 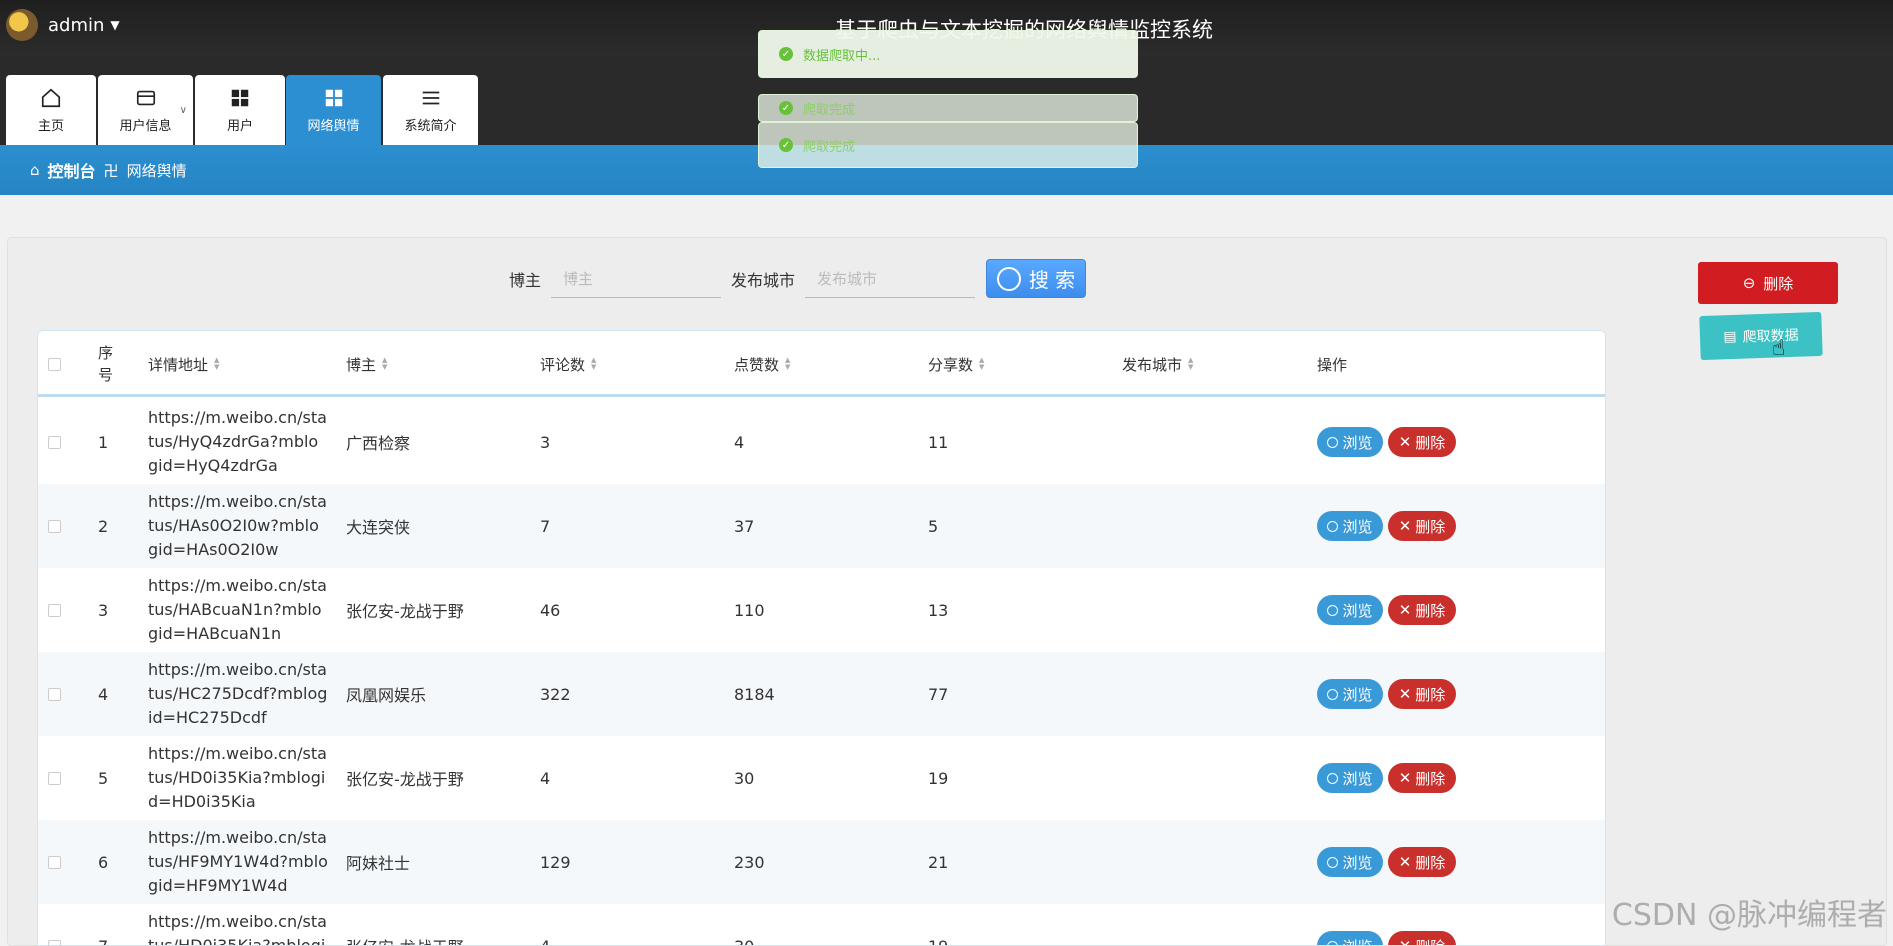 I want to click on col-comments: 评论数 ▲ ▼, so click(x=568, y=364).